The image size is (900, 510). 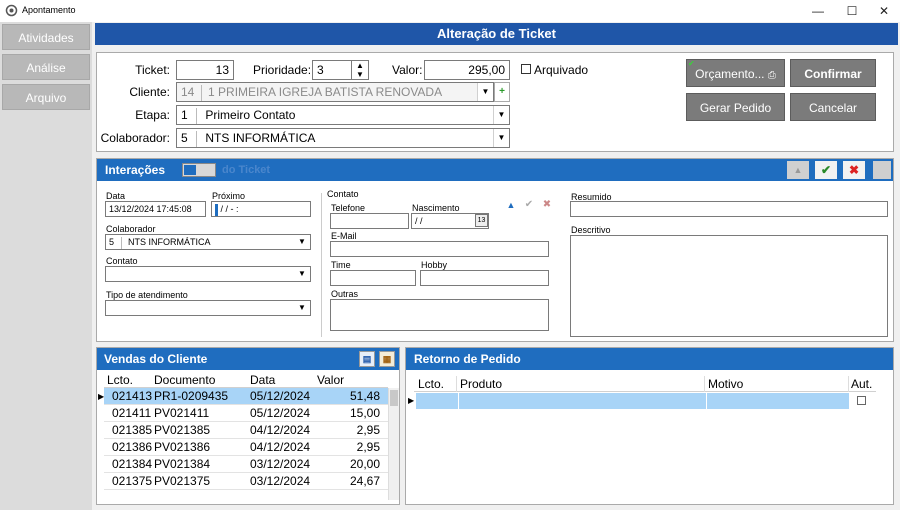 I want to click on orcamento-button: Orçamento... ⎙, so click(x=735, y=73).